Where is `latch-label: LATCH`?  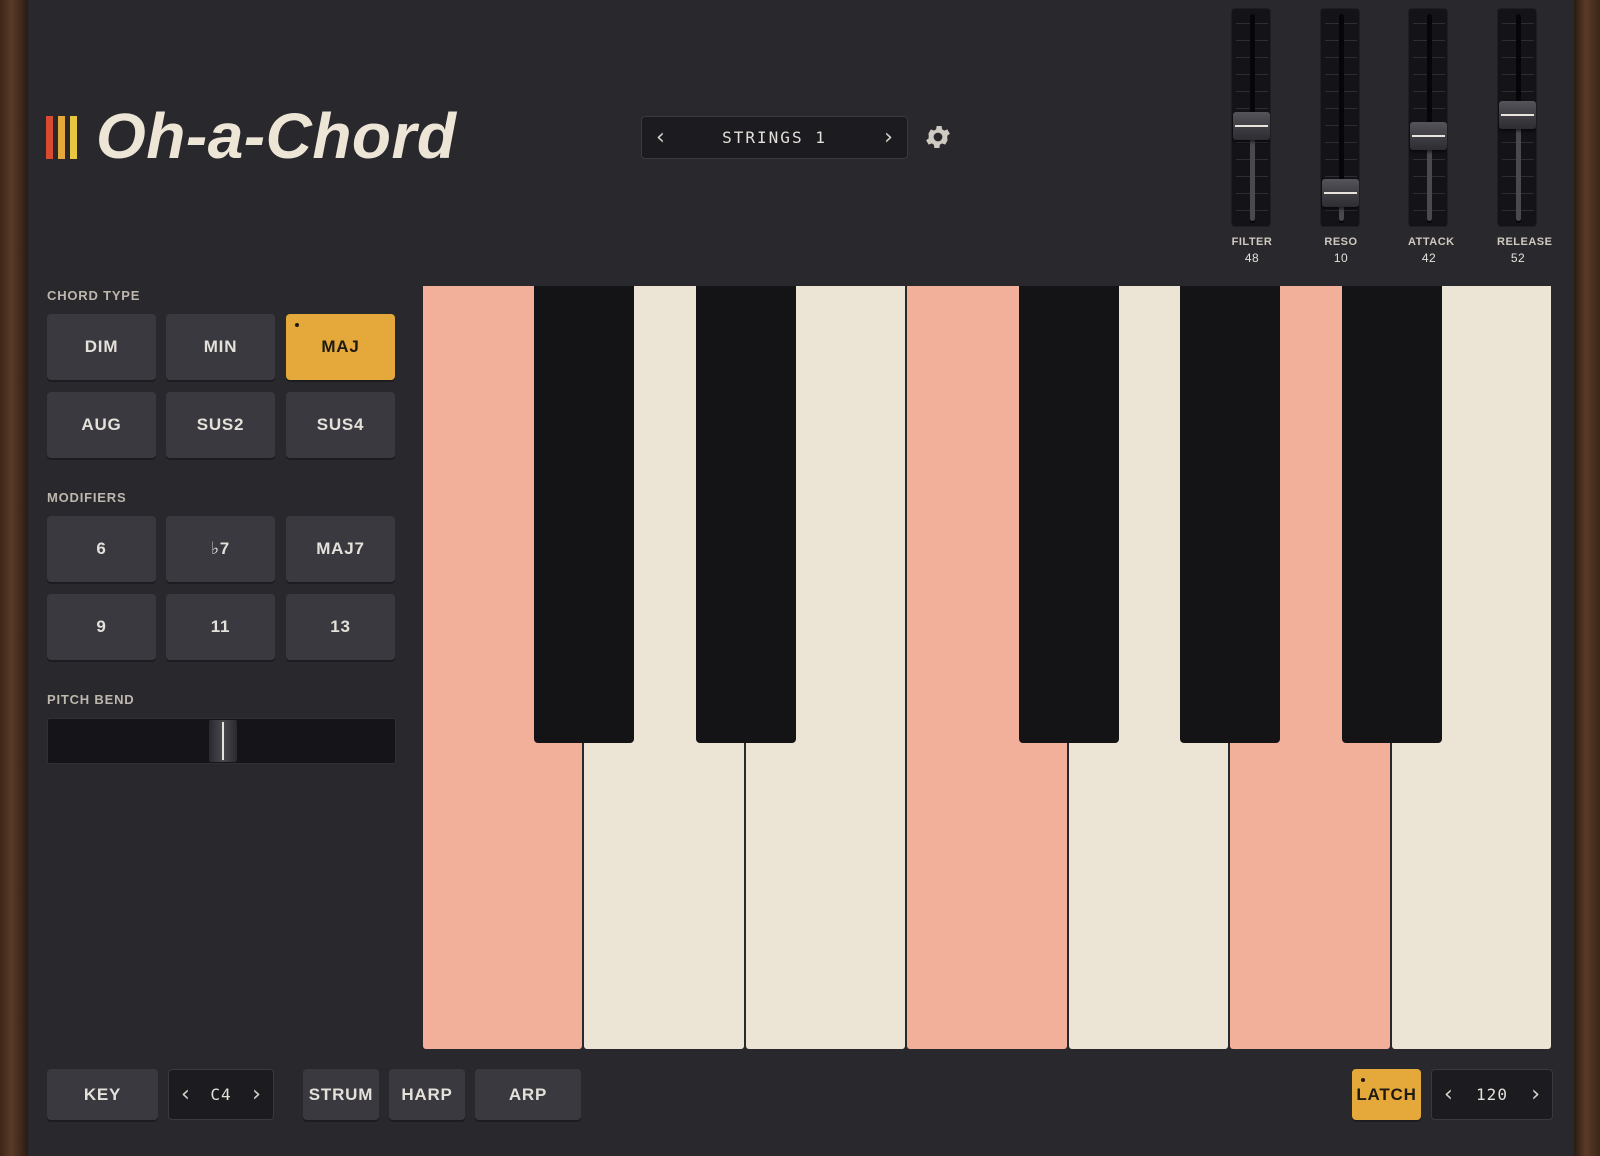
latch-label: LATCH is located at coordinates (1386, 1094).